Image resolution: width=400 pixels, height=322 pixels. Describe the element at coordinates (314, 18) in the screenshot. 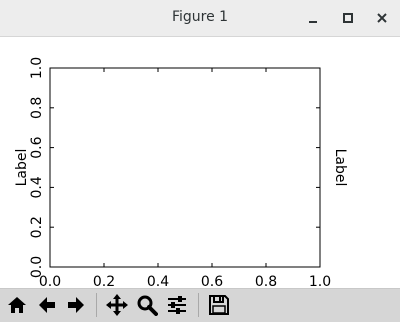

I see `minimize-button` at that location.